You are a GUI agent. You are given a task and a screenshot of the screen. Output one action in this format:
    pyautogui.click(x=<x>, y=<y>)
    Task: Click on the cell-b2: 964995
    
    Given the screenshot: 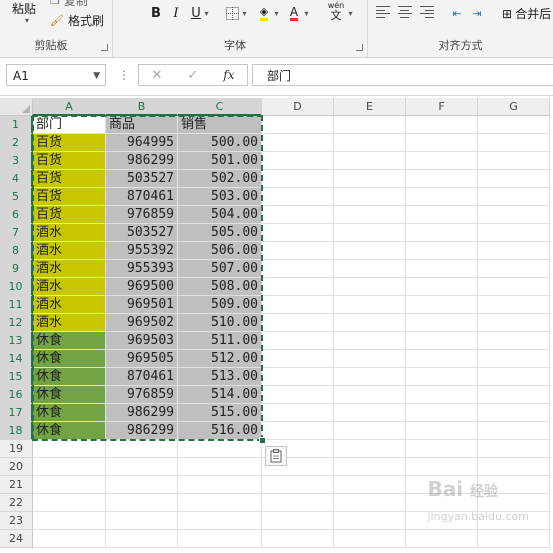 What is the action you would take?
    pyautogui.click(x=142, y=143)
    